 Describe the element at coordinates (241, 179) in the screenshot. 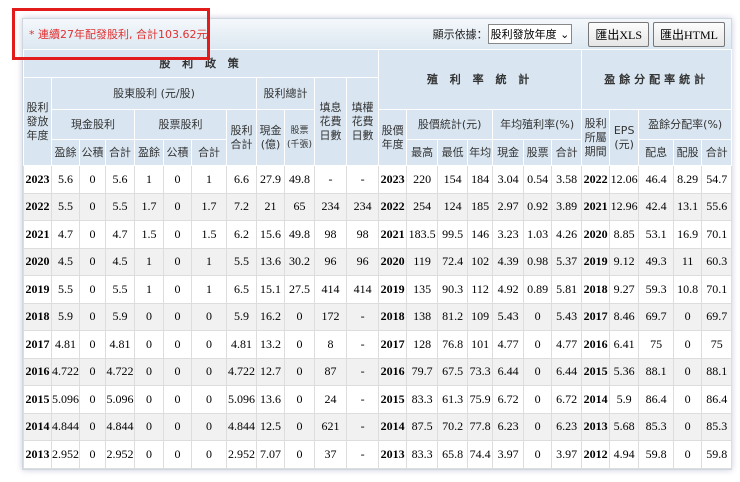

I see `table-cell: 6.6` at that location.